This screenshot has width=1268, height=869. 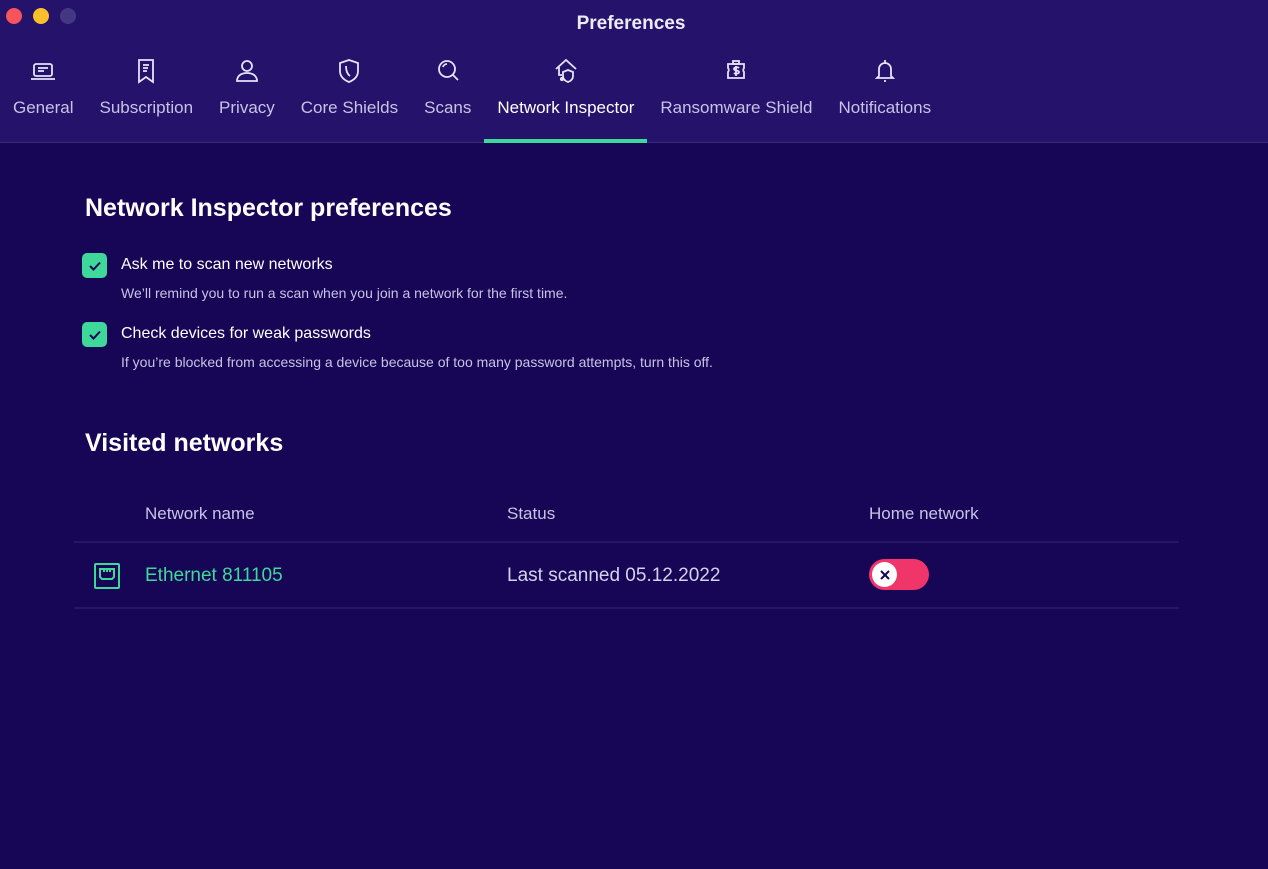 What do you see at coordinates (885, 71) in the screenshot?
I see `bell-icon` at bounding box center [885, 71].